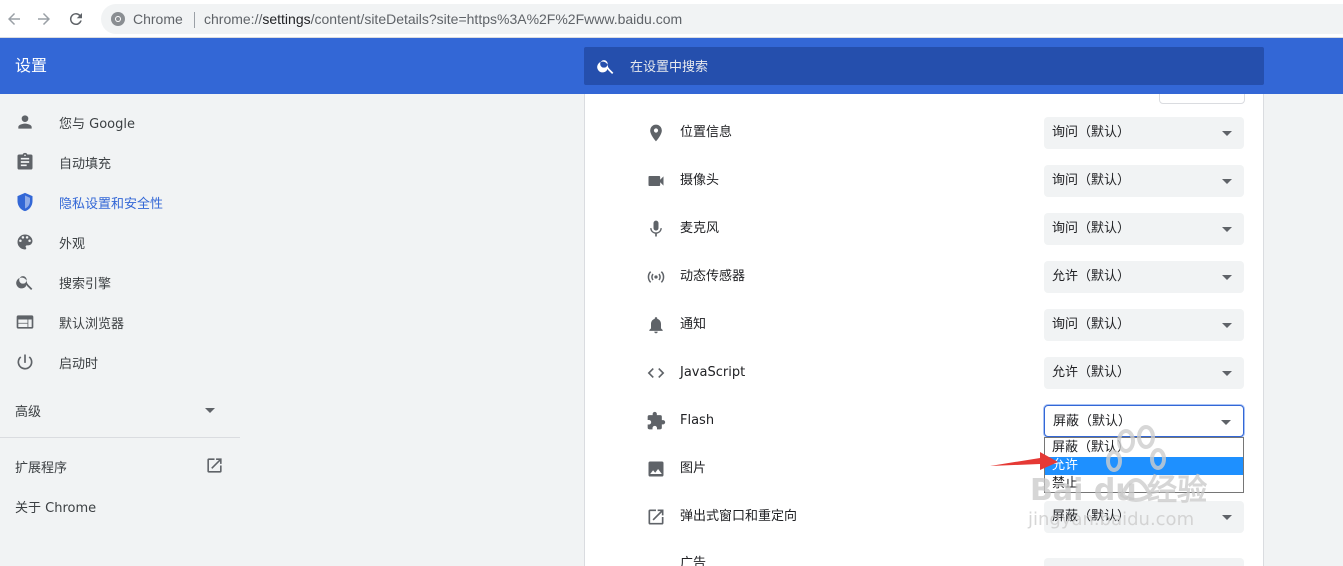  What do you see at coordinates (656, 133) in the screenshot?
I see `location-pin-icon` at bounding box center [656, 133].